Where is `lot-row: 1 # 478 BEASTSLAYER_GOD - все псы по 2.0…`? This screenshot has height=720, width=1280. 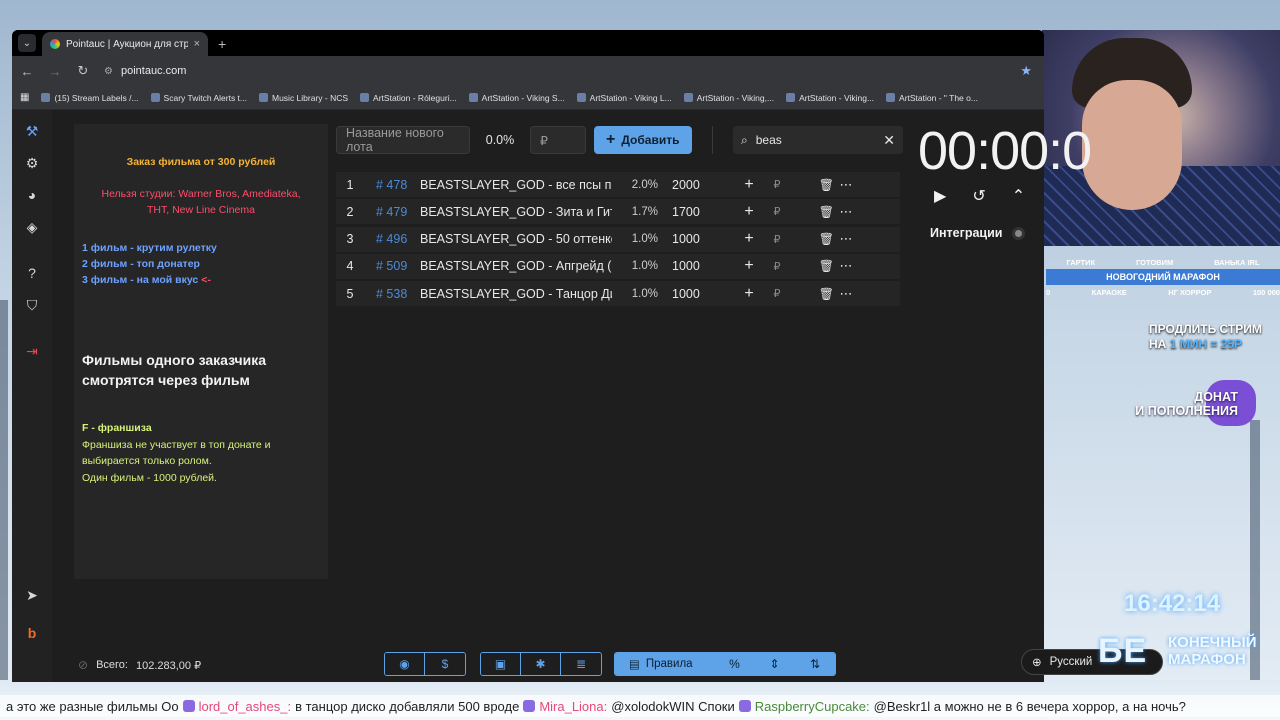 lot-row: 1 # 478 BEASTSLAYER_GOD - все псы по 2.0… is located at coordinates (618, 184).